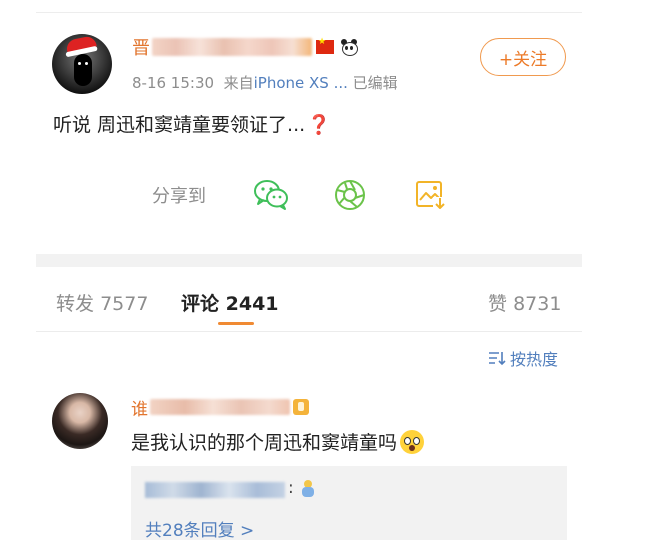 The height and width of the screenshot is (541, 655). Describe the element at coordinates (215, 490) in the screenshot. I see `reply-preview-blurred` at that location.